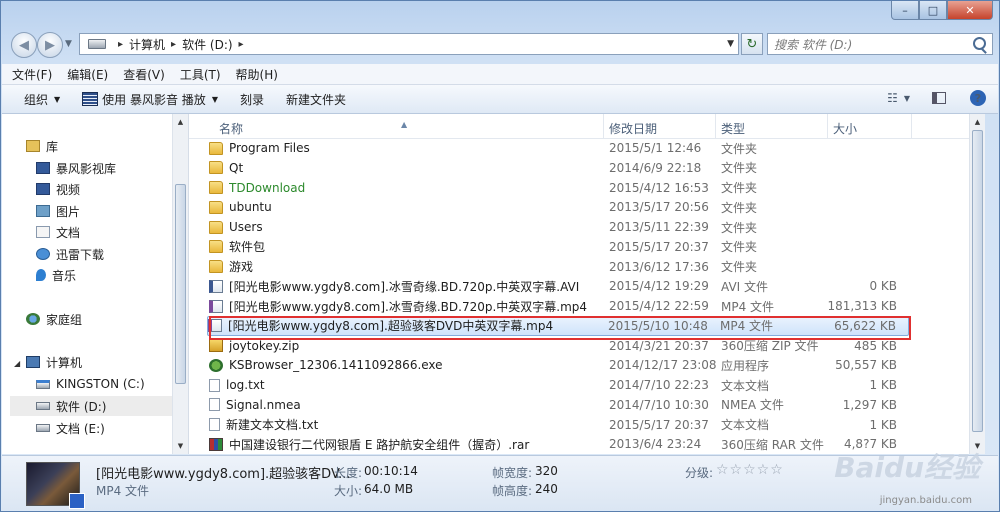 This screenshot has width=1000, height=512. Describe the element at coordinates (979, 43) in the screenshot. I see `search-icon` at that location.